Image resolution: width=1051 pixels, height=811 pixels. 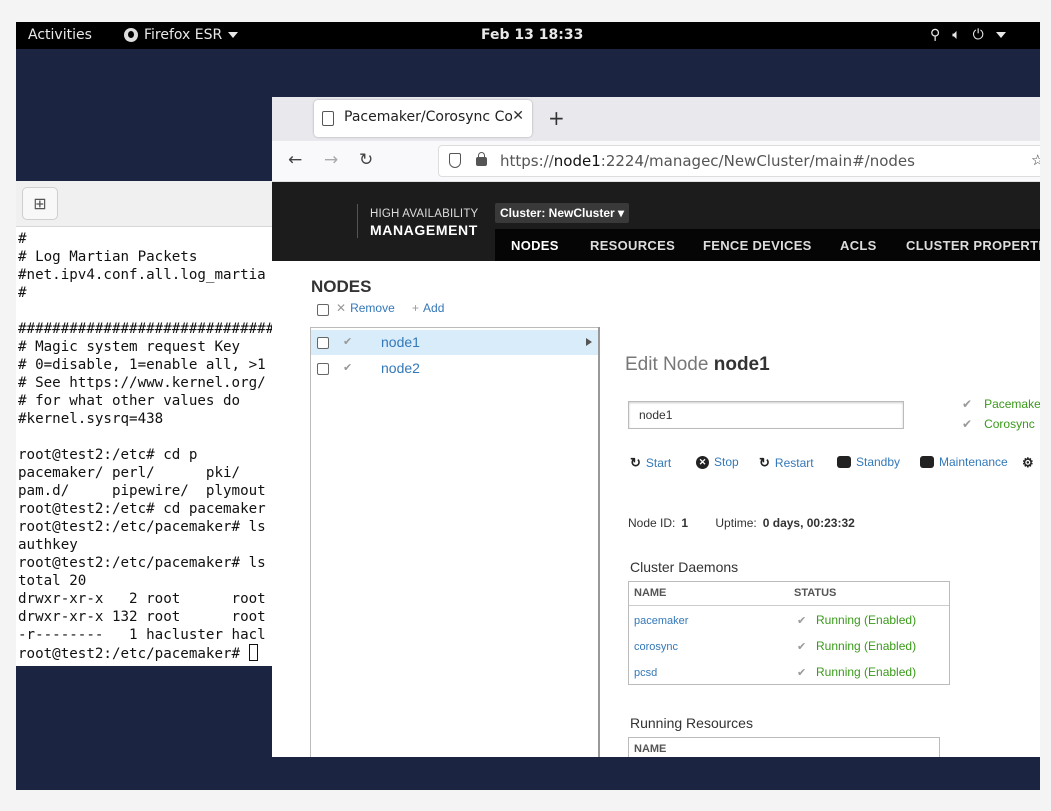 What do you see at coordinates (532, 35) in the screenshot?
I see `clock: Feb 13 18:33` at bounding box center [532, 35].